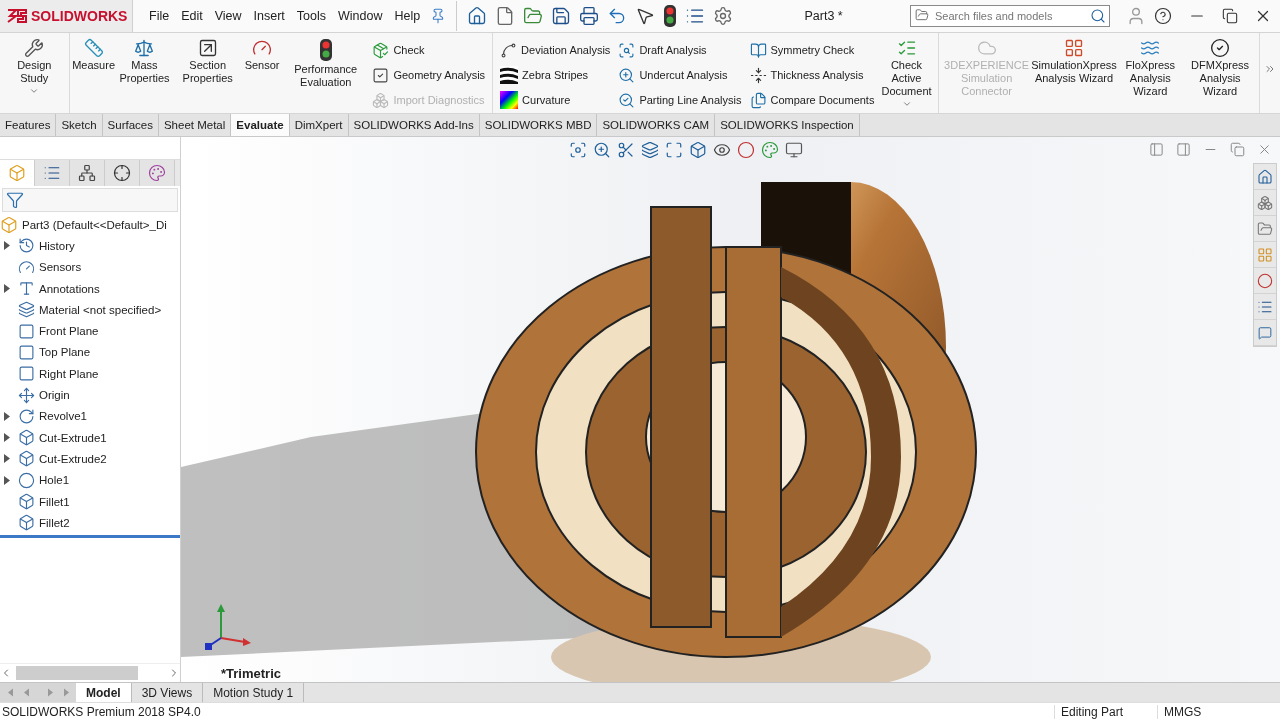 The width and height of the screenshot is (1280, 720). Describe the element at coordinates (57, 245) in the screenshot. I see `tree-item: History` at that location.